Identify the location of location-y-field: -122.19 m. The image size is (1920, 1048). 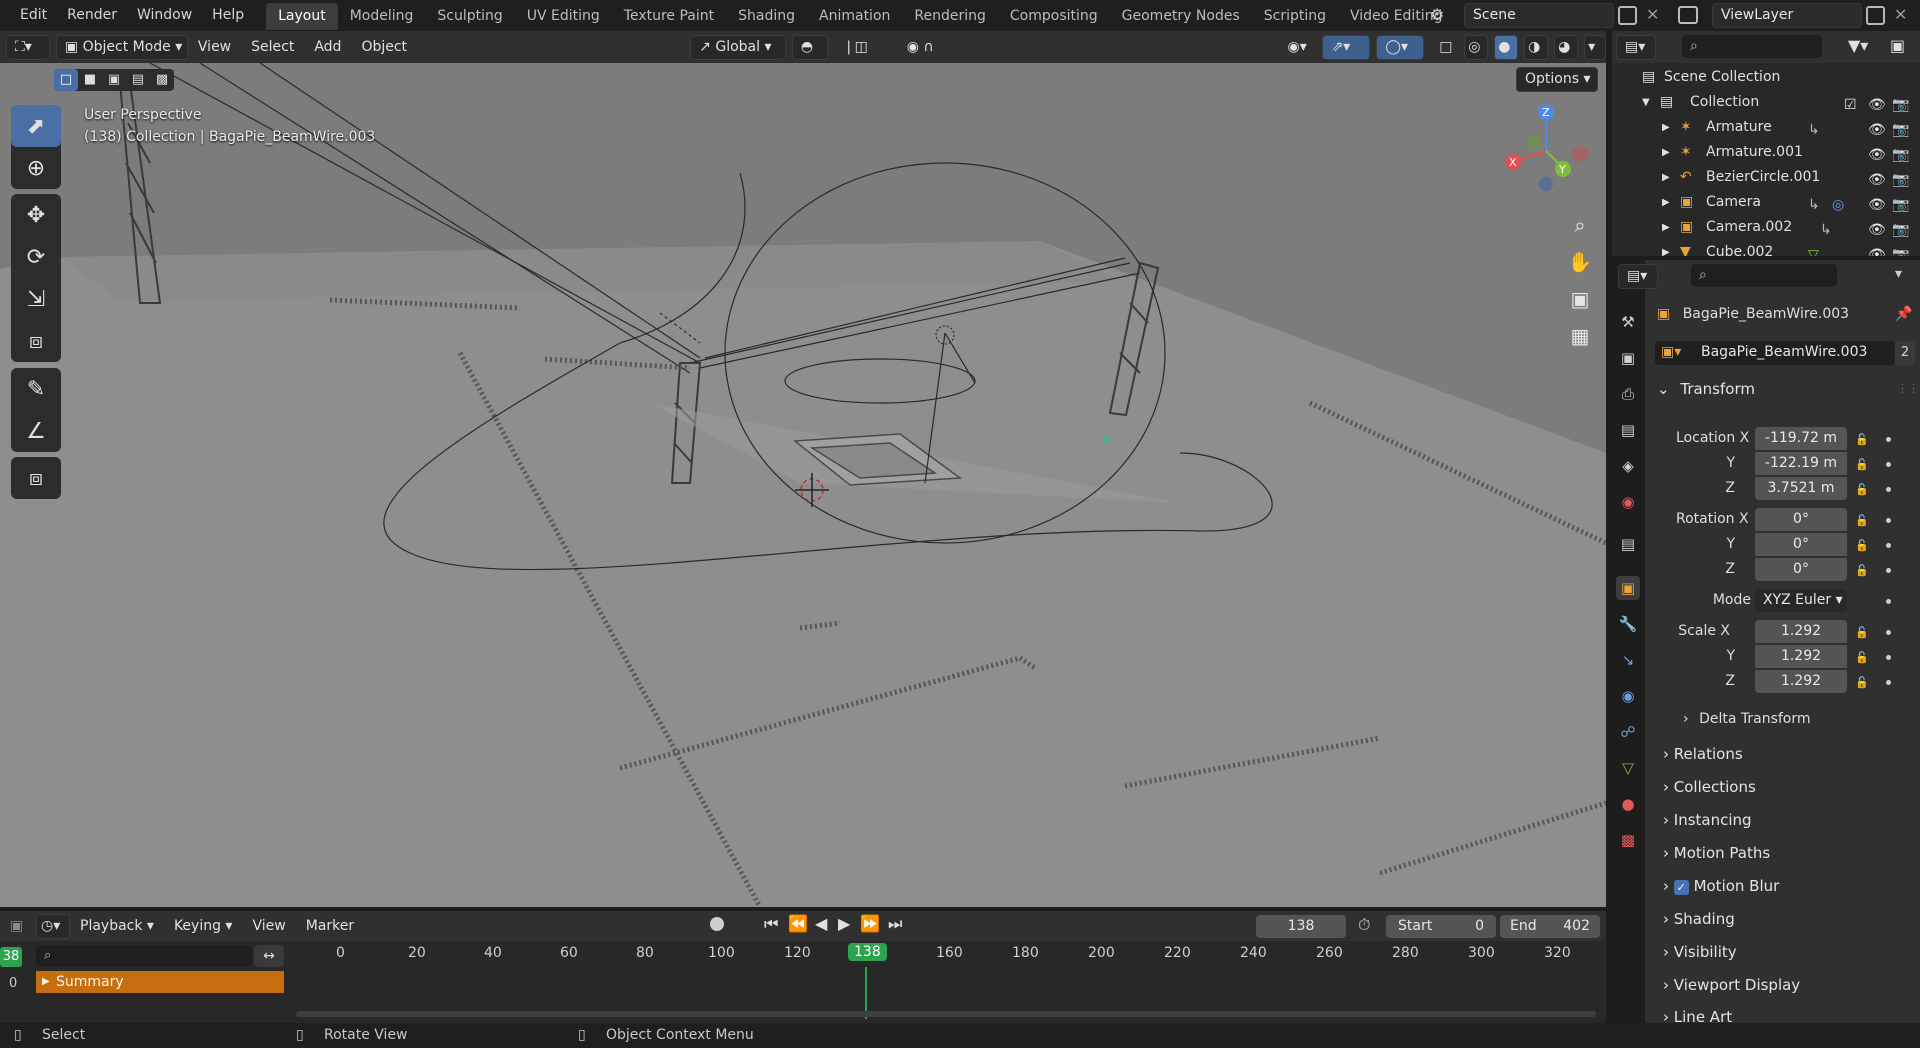
(1801, 463).